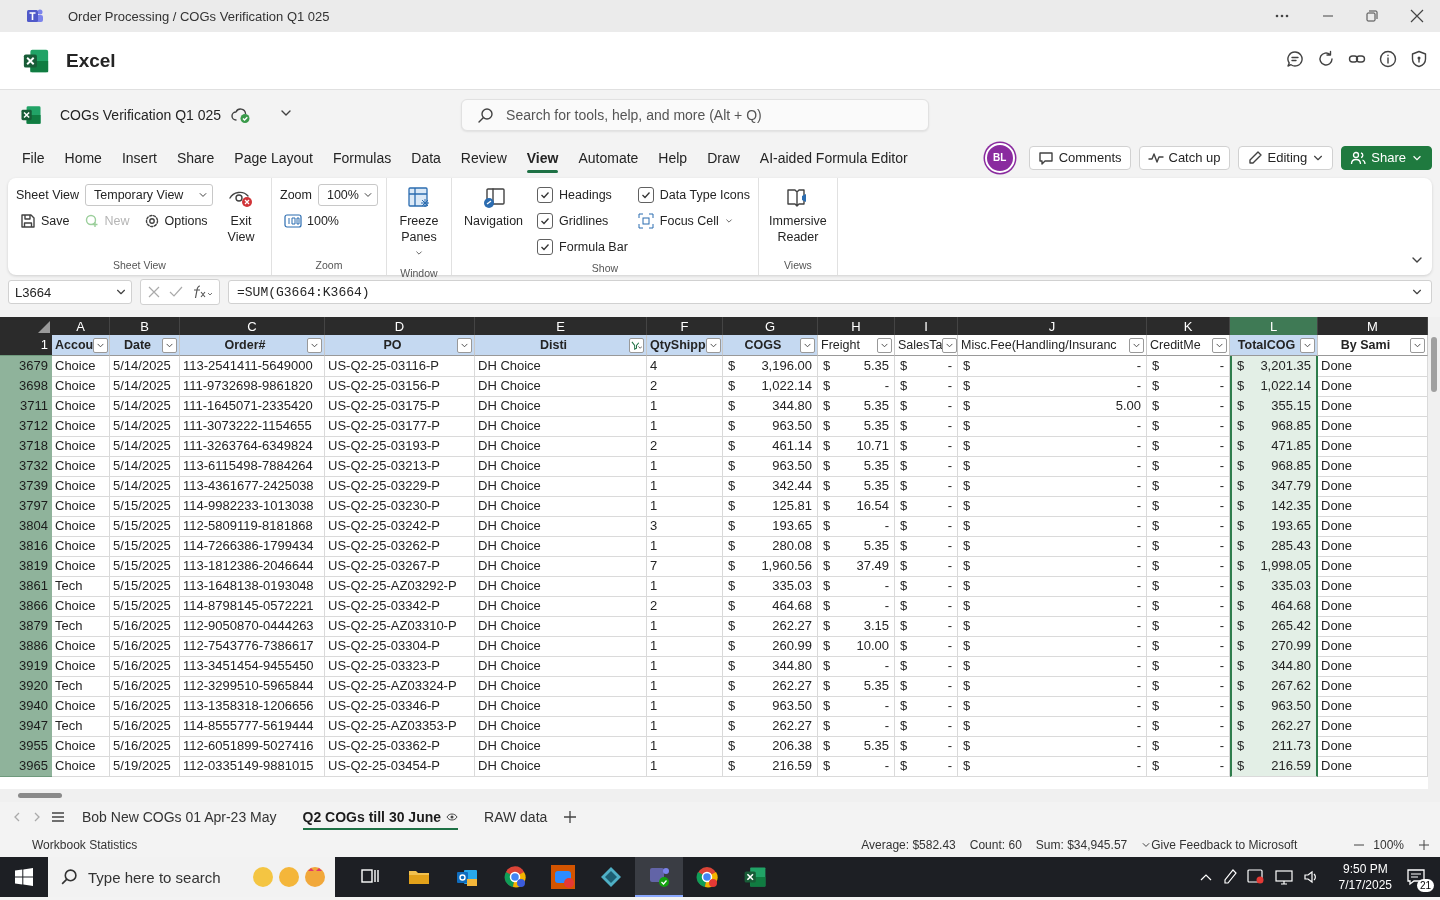 Image resolution: width=1440 pixels, height=900 pixels. What do you see at coordinates (26, 586) in the screenshot?
I see `row-header: 3861` at bounding box center [26, 586].